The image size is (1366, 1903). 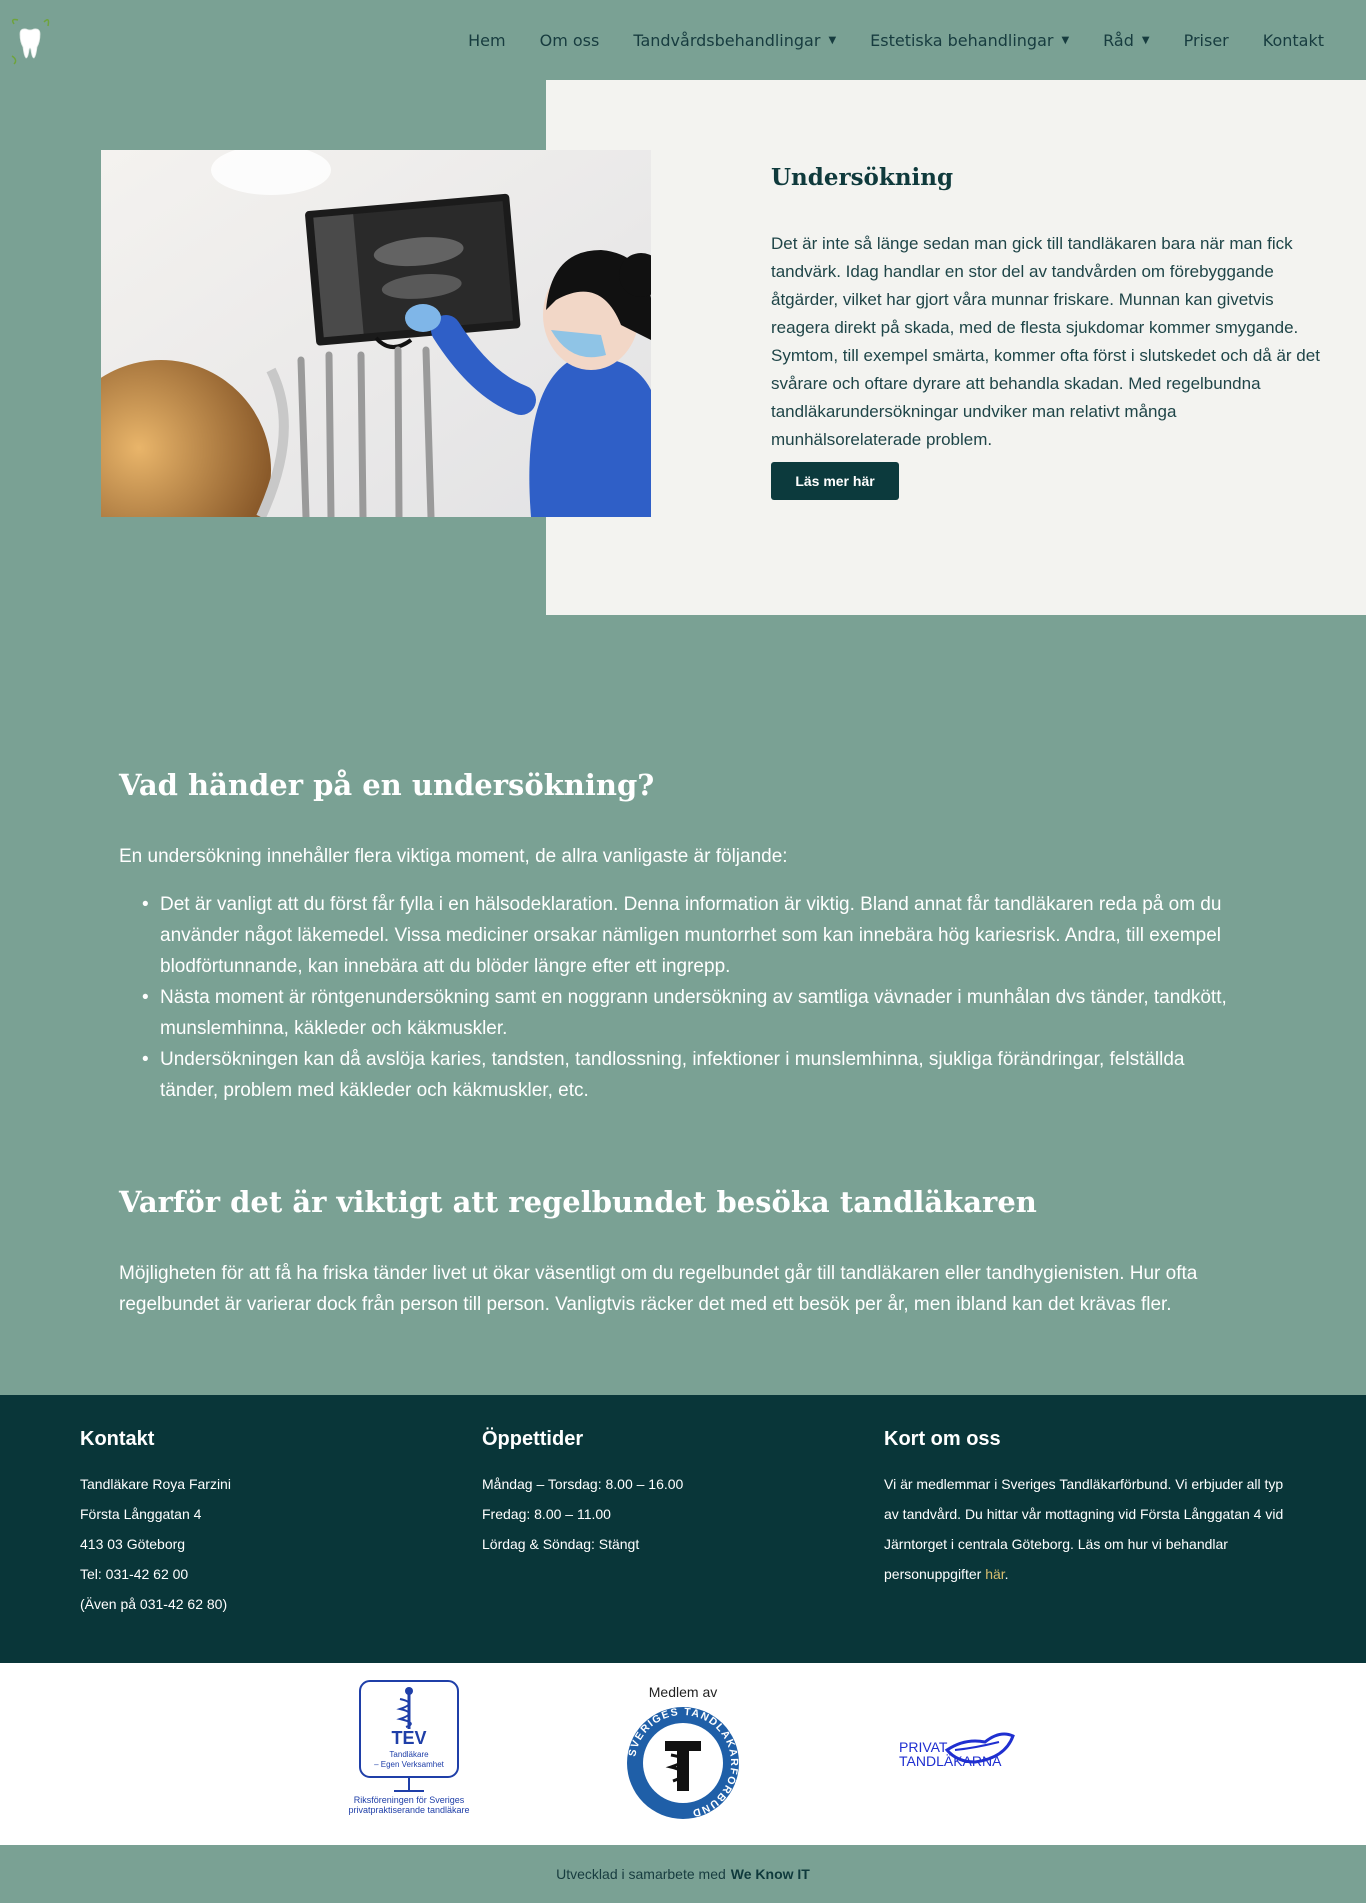 I want to click on dentist-photo-illustration, so click(x=376, y=333).